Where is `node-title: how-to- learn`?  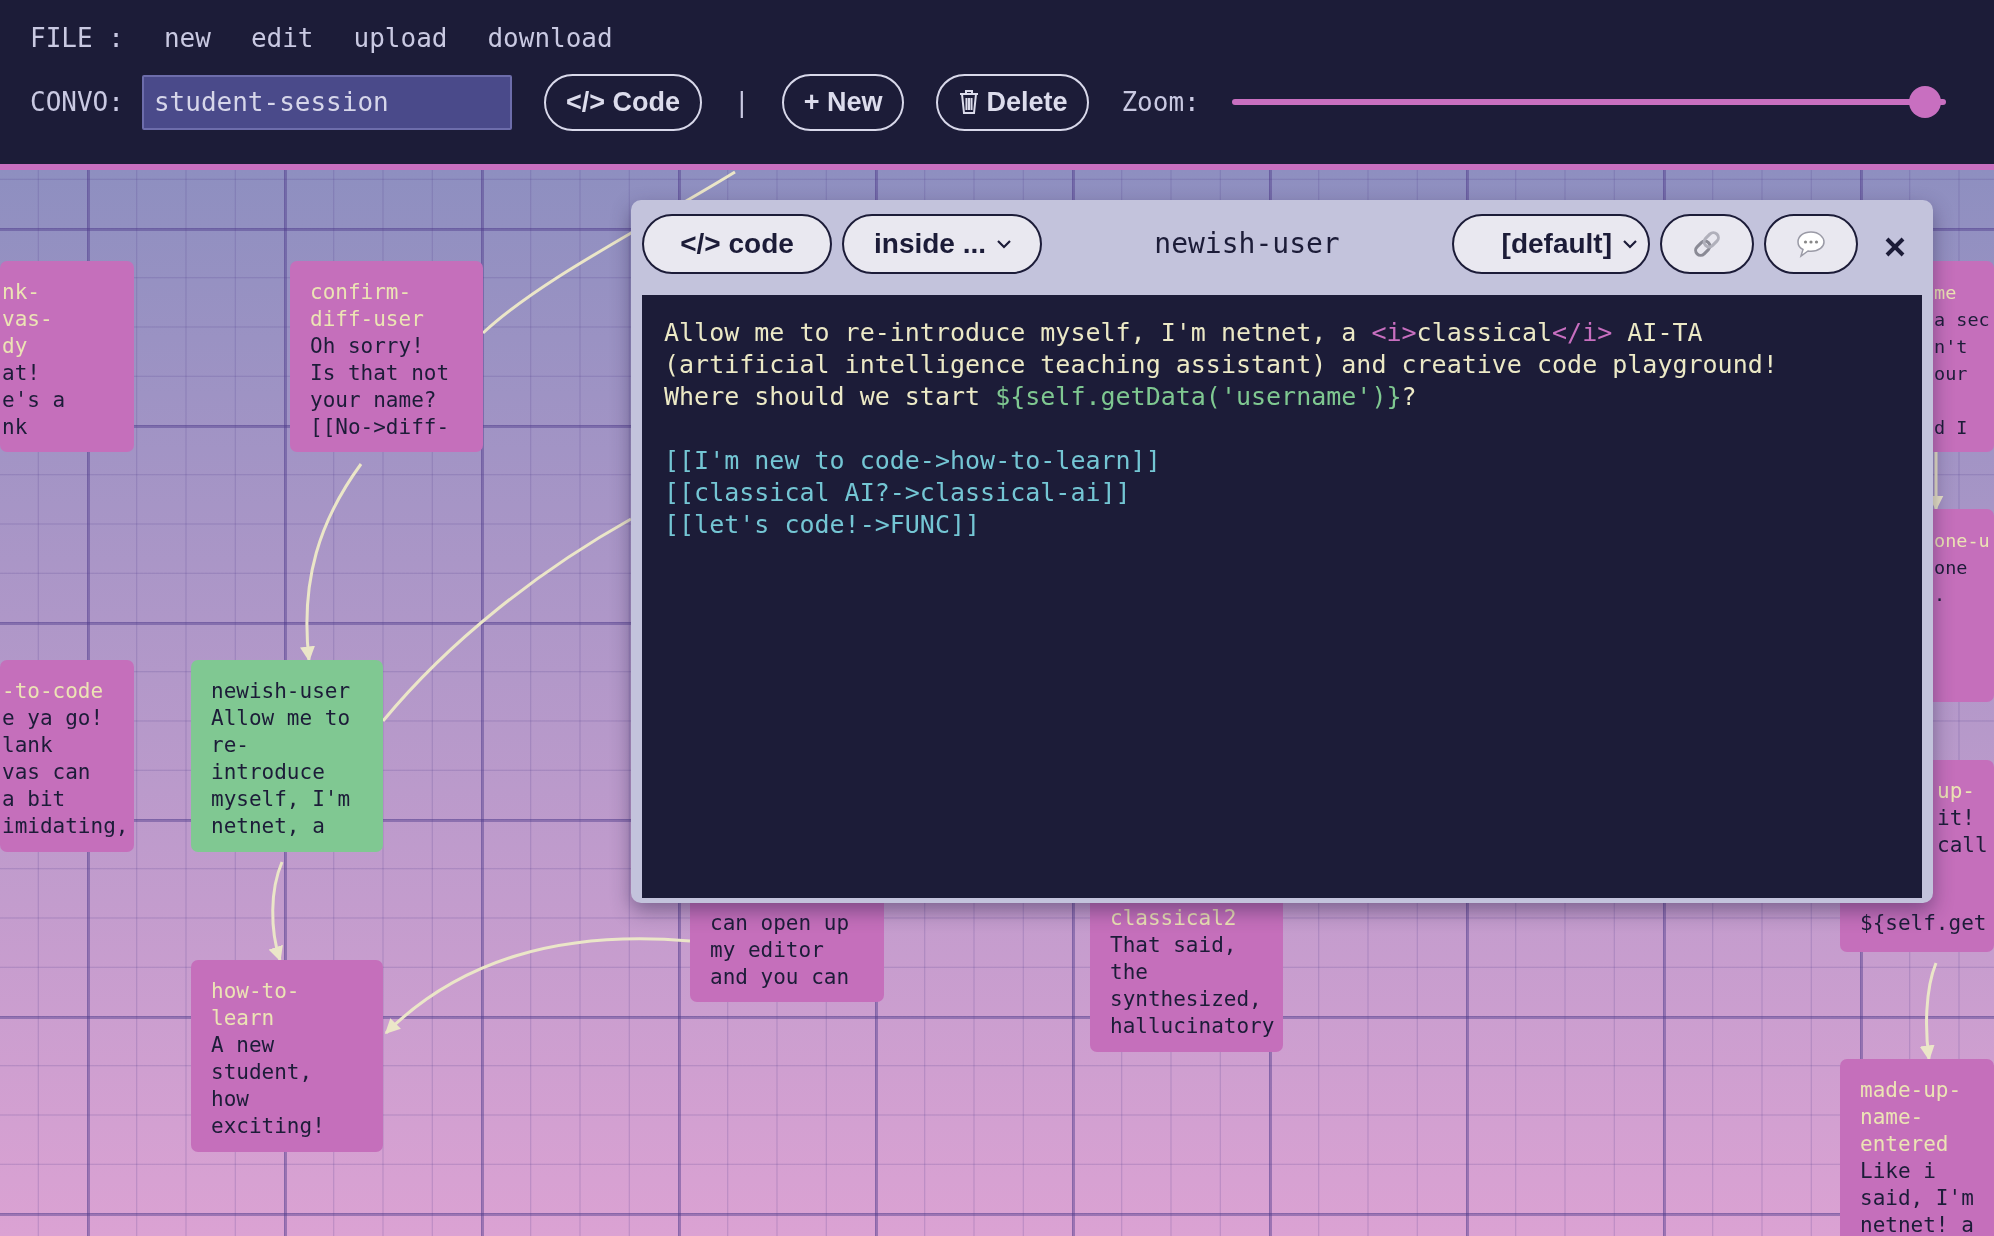
node-title: how-to- learn is located at coordinates (256, 1005).